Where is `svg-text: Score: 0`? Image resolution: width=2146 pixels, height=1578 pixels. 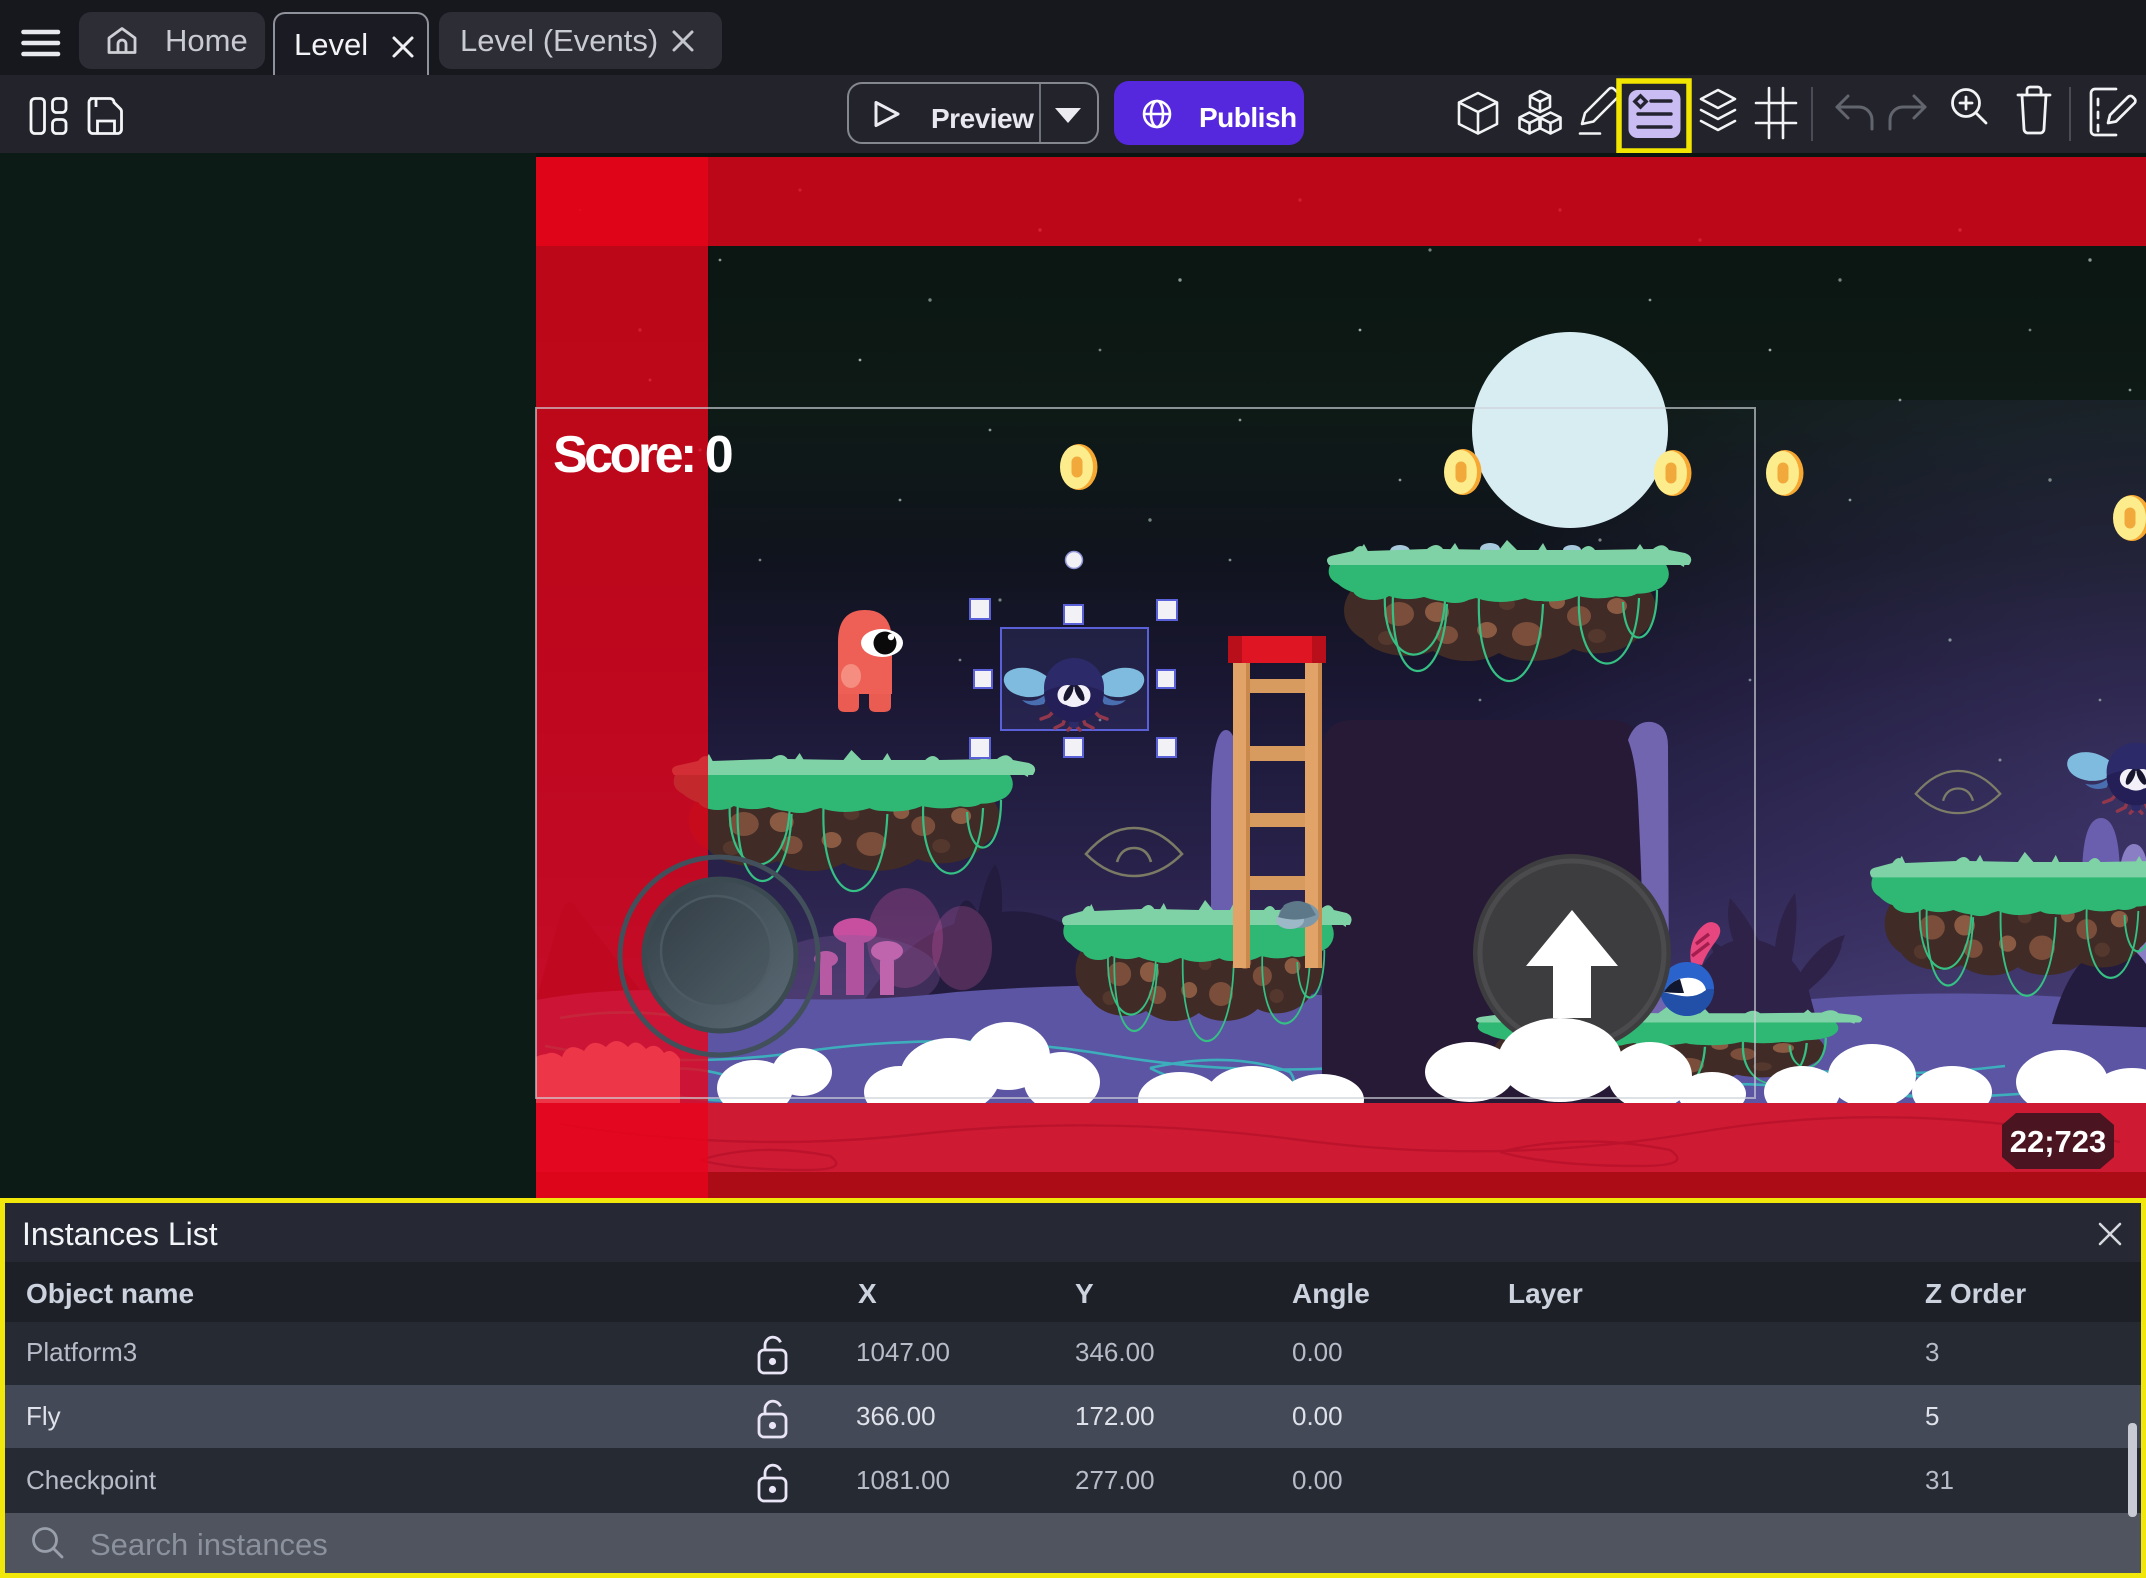
svg-text: Score: 0 is located at coordinates (642, 455).